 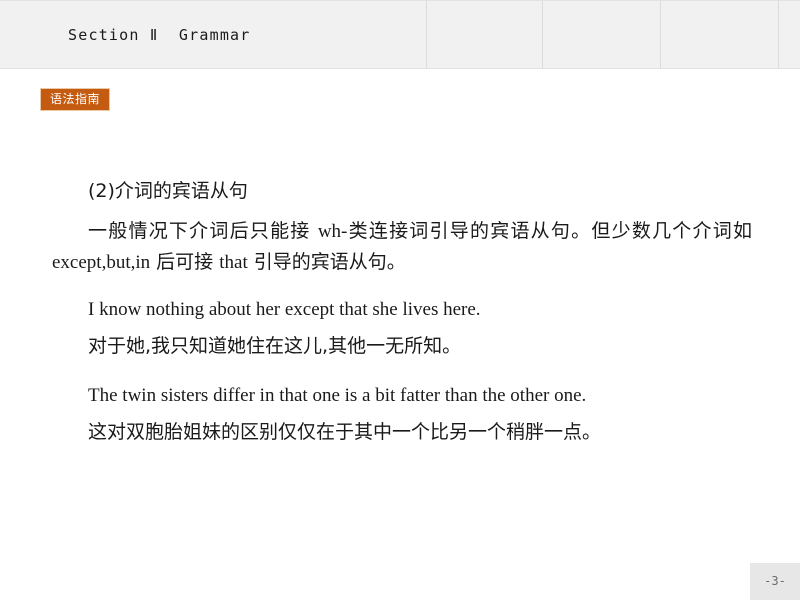 I want to click on explanation-cn-part-4: 引导的宾语从句。, so click(x=326, y=262).